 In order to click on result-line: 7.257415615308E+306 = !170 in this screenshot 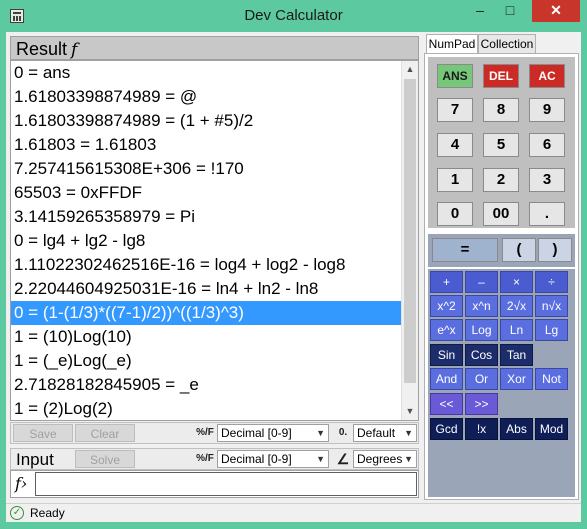, I will do `click(206, 169)`.